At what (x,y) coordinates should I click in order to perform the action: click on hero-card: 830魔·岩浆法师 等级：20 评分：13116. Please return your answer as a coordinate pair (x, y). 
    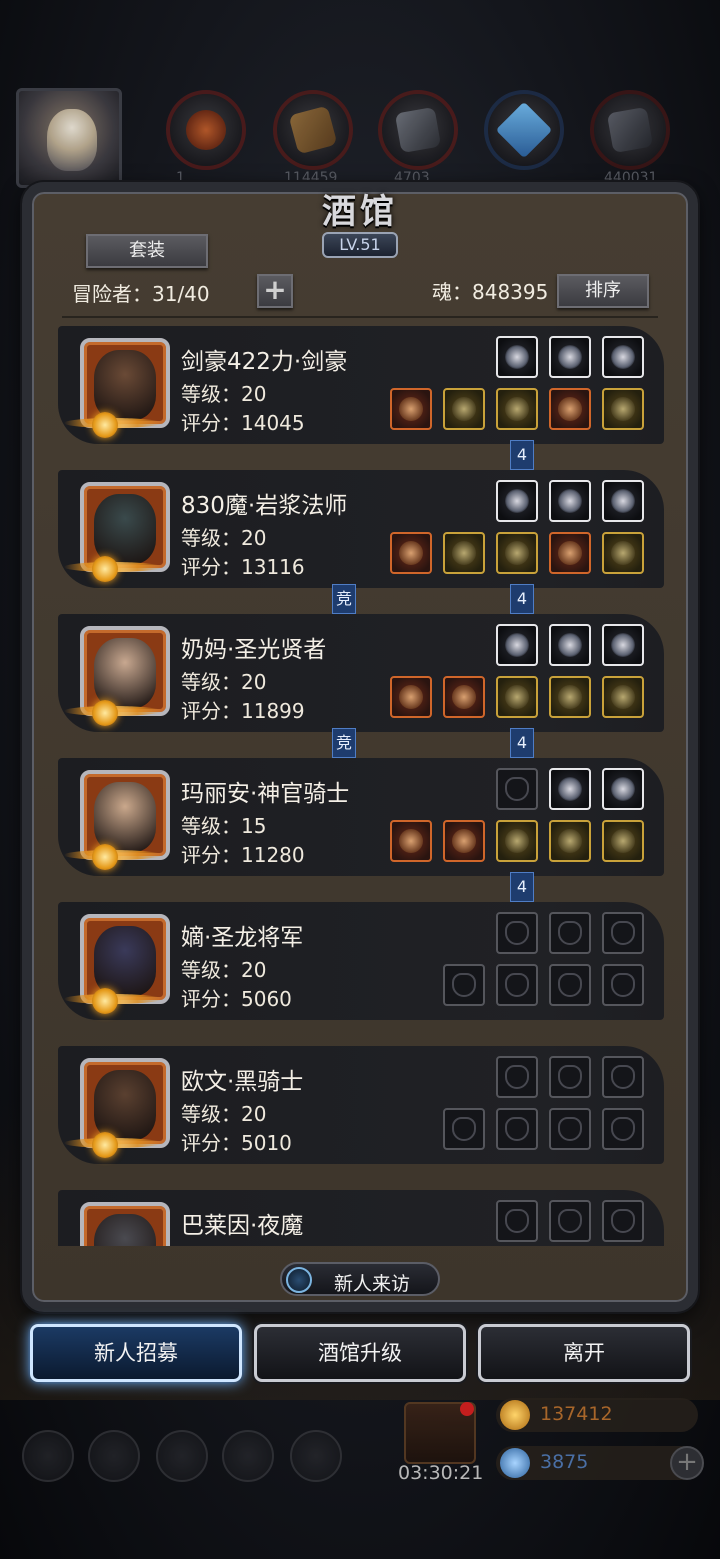
    Looking at the image, I should click on (361, 529).